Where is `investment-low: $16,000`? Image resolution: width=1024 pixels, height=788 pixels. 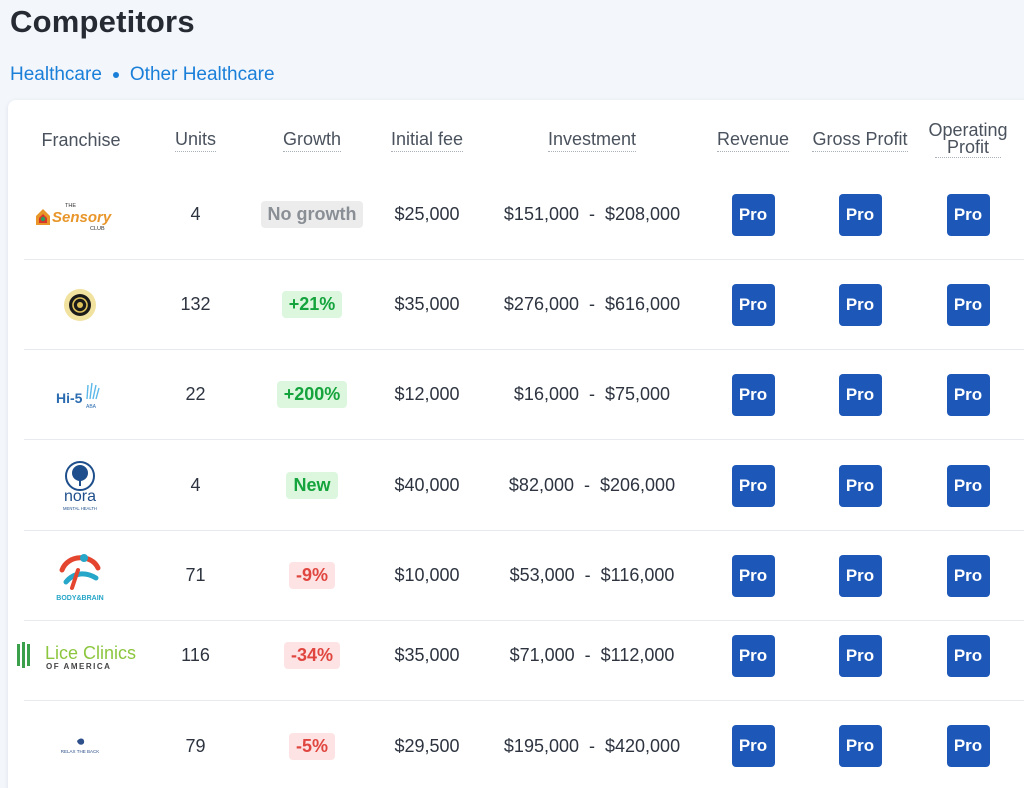
investment-low: $16,000 is located at coordinates (546, 394).